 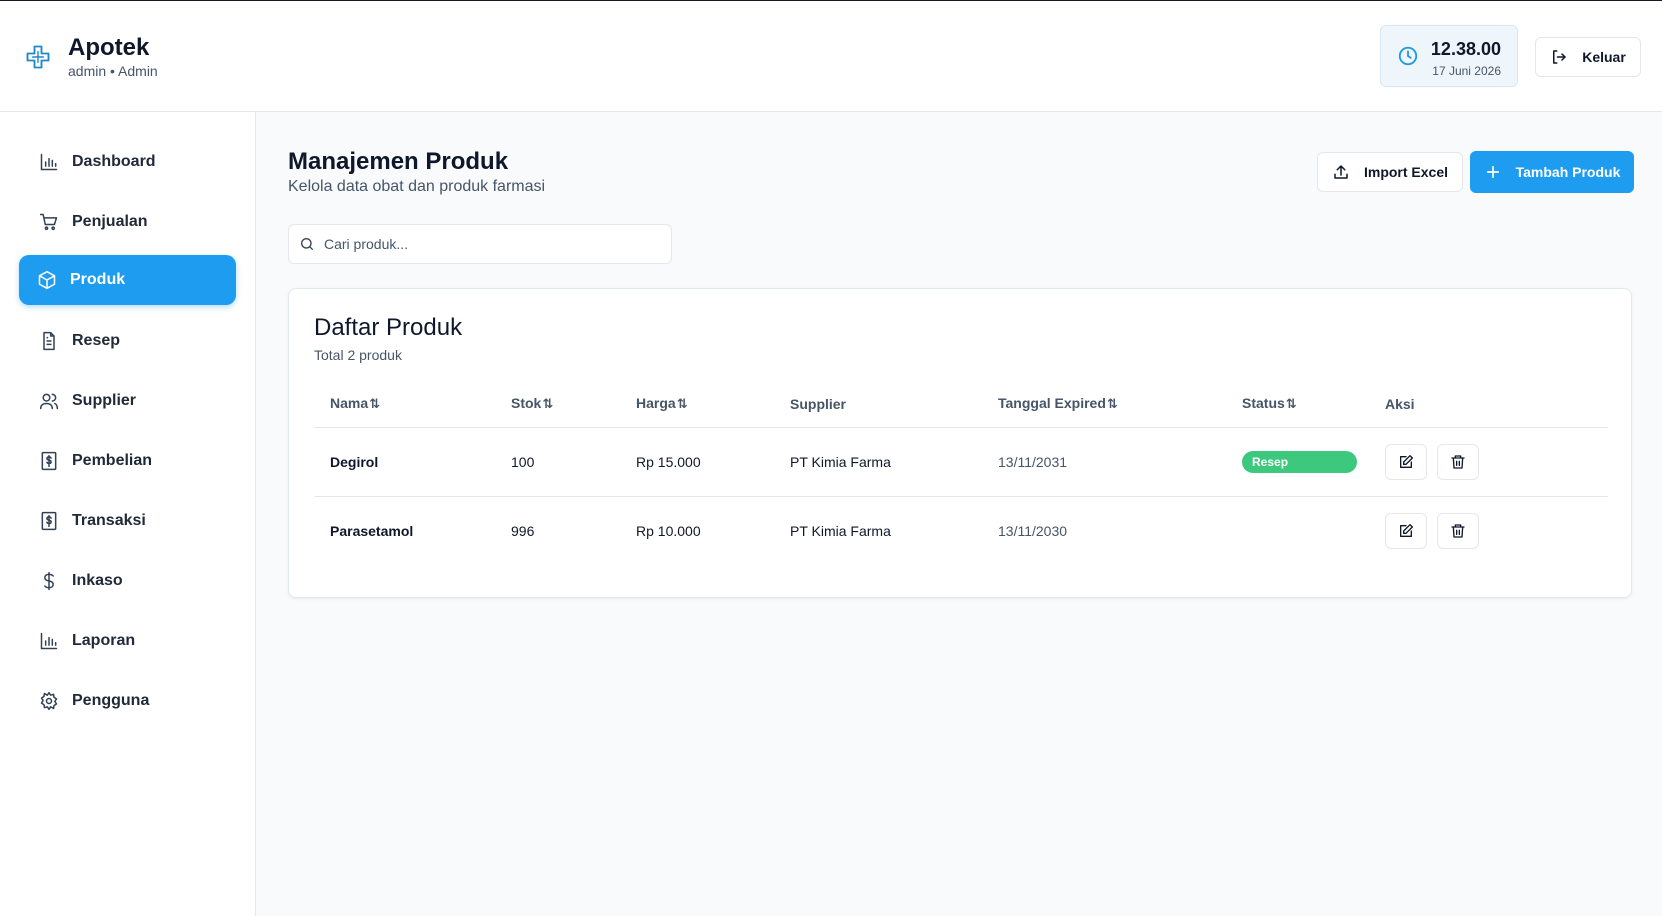 What do you see at coordinates (1297, 530) in the screenshot?
I see `product-status-cell` at bounding box center [1297, 530].